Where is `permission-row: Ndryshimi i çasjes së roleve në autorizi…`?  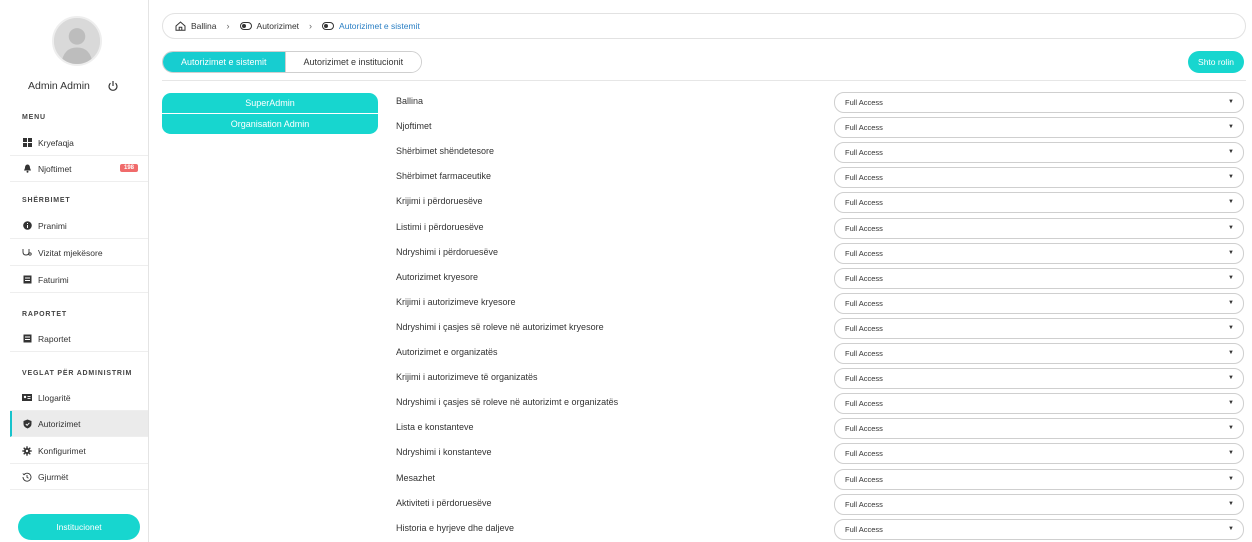 permission-row: Ndryshimi i çasjes së roleve në autorizi… is located at coordinates (821, 404).